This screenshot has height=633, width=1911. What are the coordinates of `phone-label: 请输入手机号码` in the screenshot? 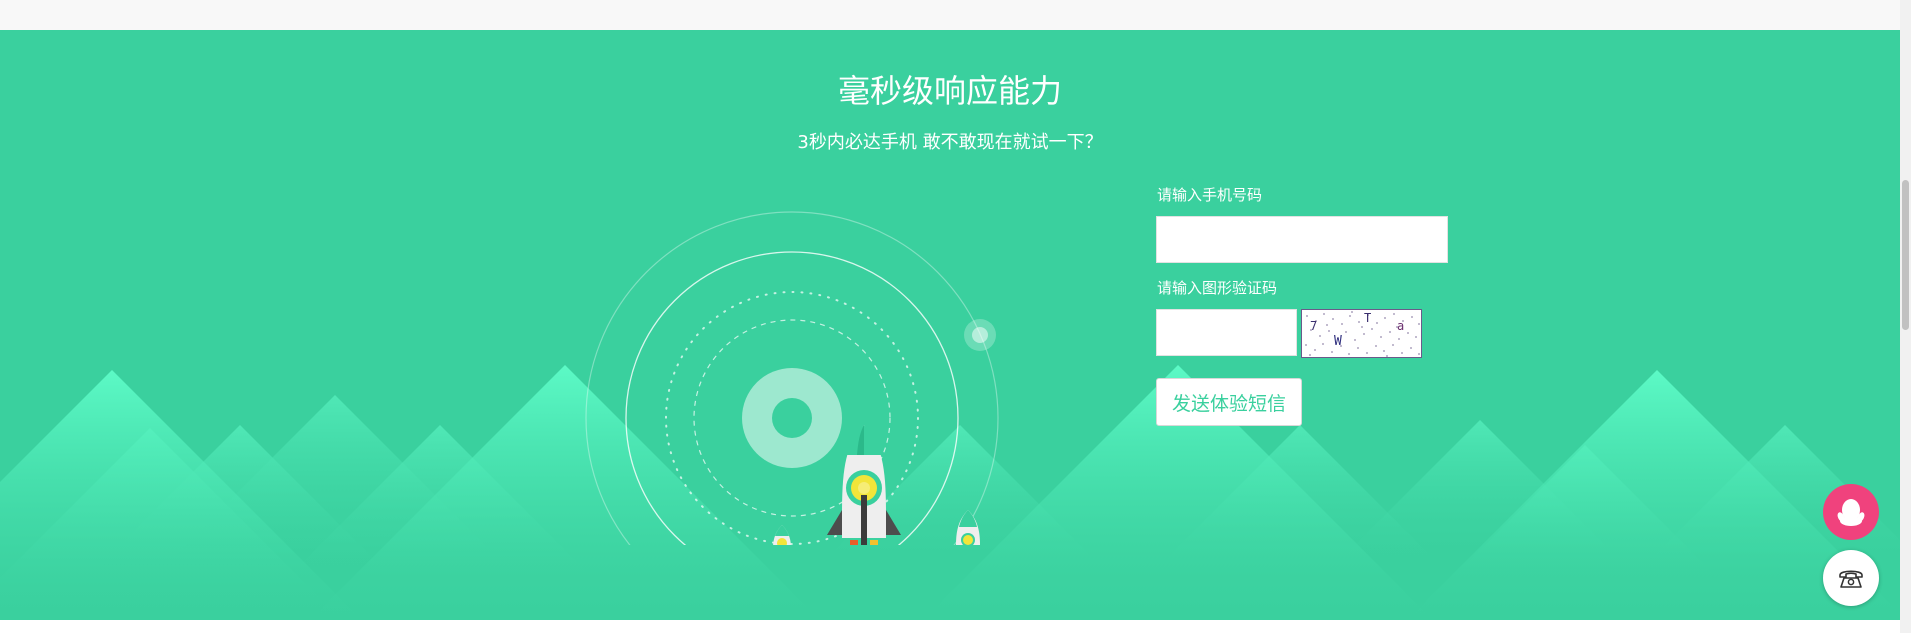 It's located at (1210, 195).